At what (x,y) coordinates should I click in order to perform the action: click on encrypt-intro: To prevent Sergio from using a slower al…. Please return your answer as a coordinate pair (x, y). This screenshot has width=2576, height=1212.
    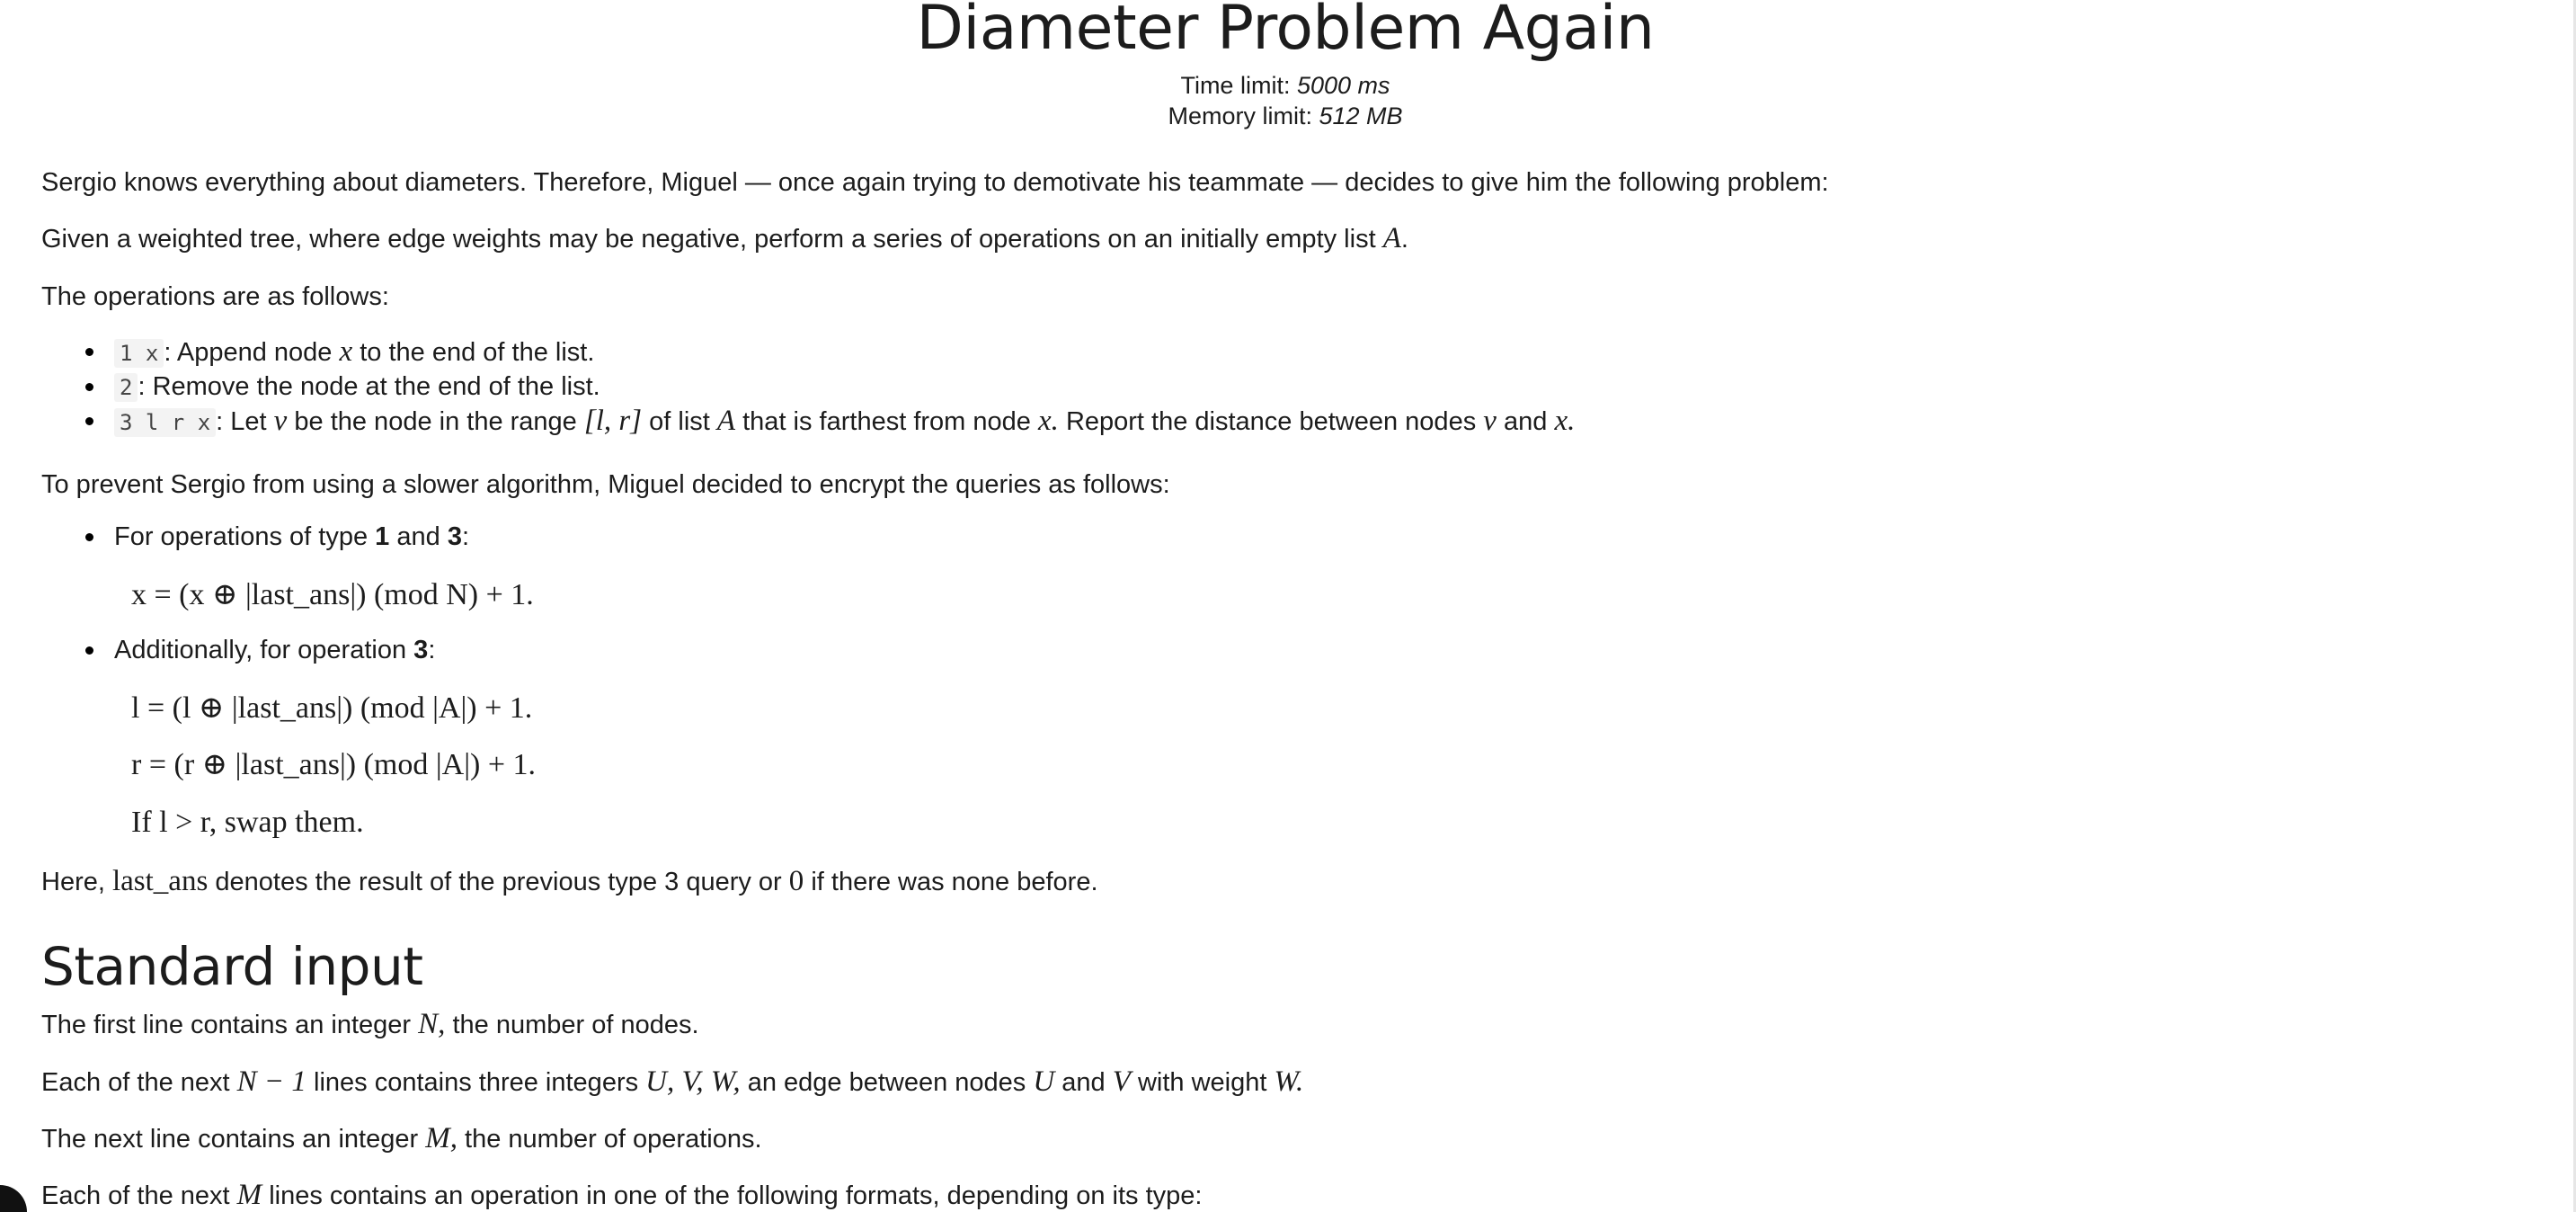
    Looking at the image, I should click on (605, 484).